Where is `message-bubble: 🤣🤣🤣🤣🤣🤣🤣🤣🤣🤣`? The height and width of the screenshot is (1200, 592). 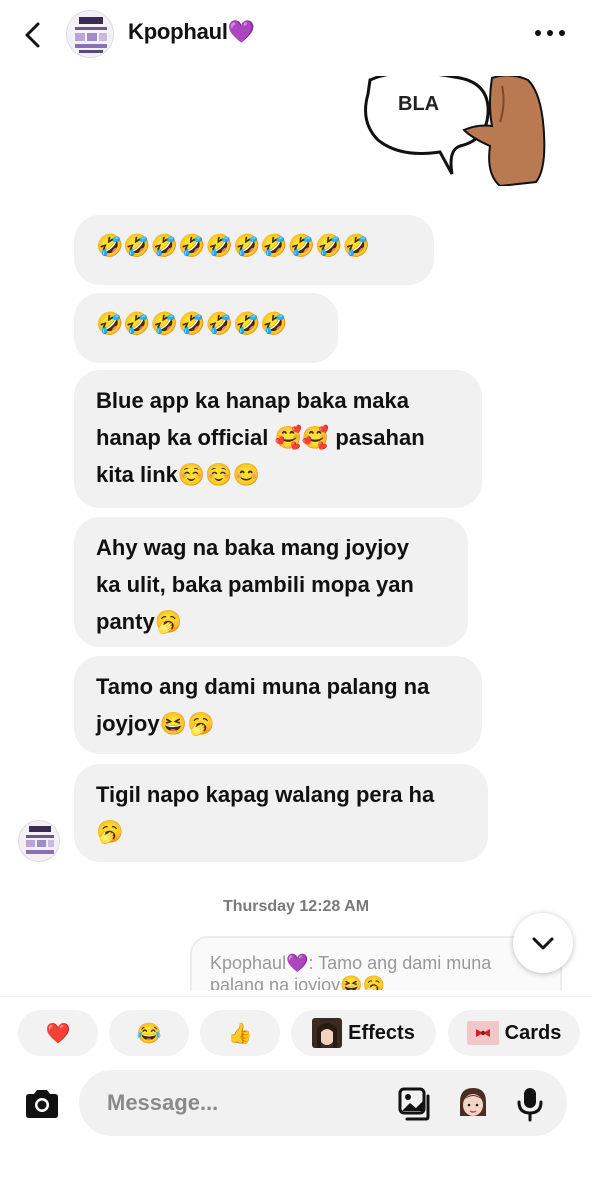 message-bubble: 🤣🤣🤣🤣🤣🤣🤣🤣🤣🤣 is located at coordinates (254, 250).